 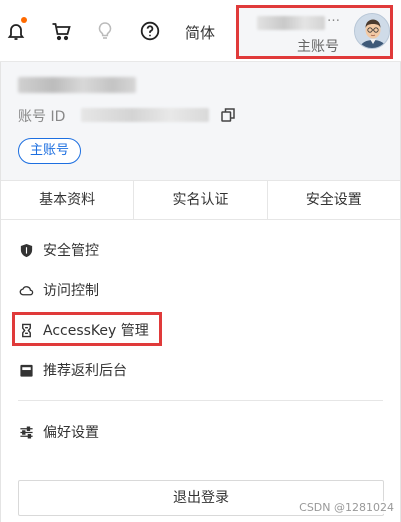 What do you see at coordinates (26, 290) in the screenshot?
I see `cloud-icon` at bounding box center [26, 290].